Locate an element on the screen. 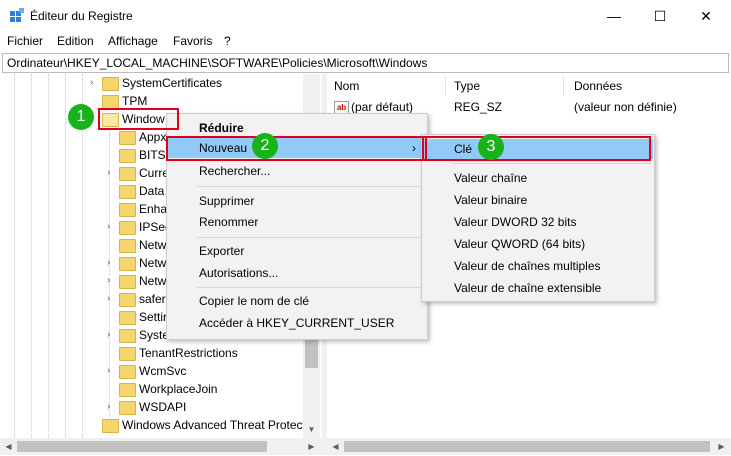  menu-favoris: Favoris is located at coordinates (192, 41).